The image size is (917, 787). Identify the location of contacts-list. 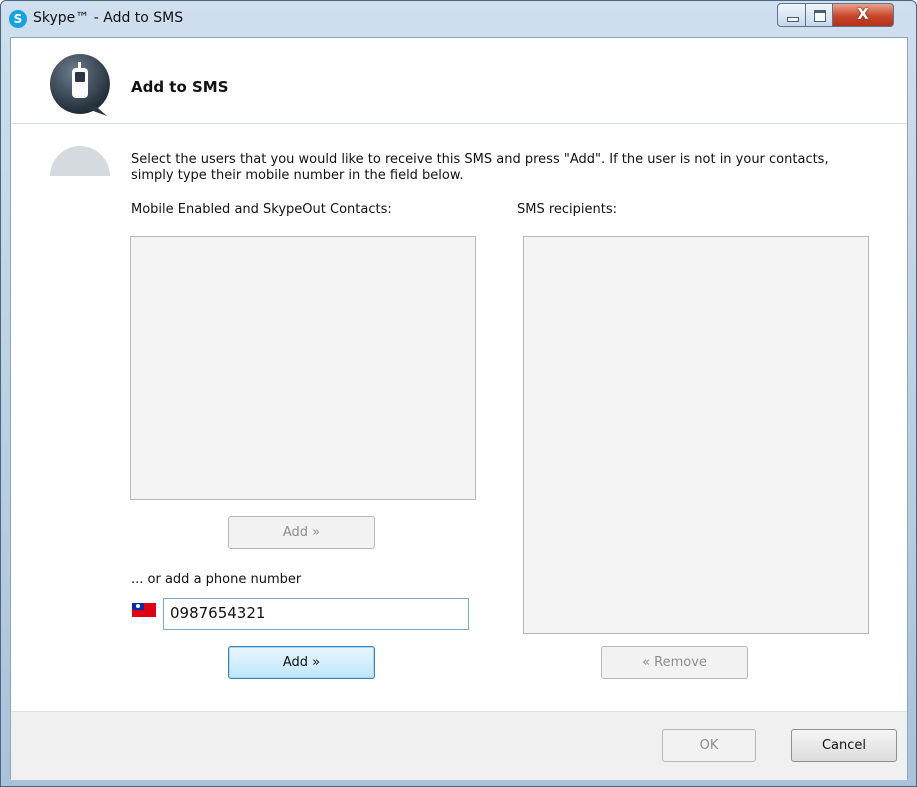
(303, 368).